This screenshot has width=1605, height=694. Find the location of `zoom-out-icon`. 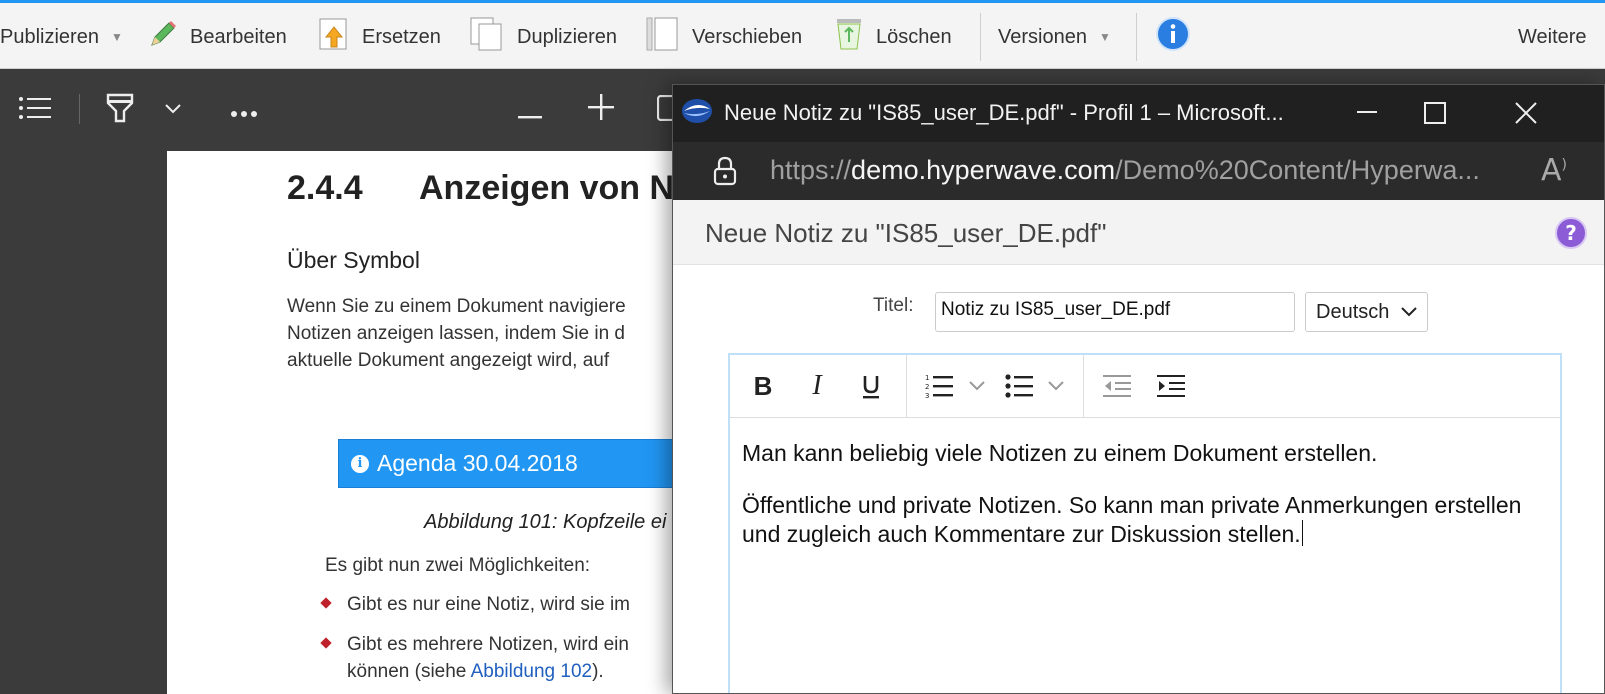

zoom-out-icon is located at coordinates (530, 114).